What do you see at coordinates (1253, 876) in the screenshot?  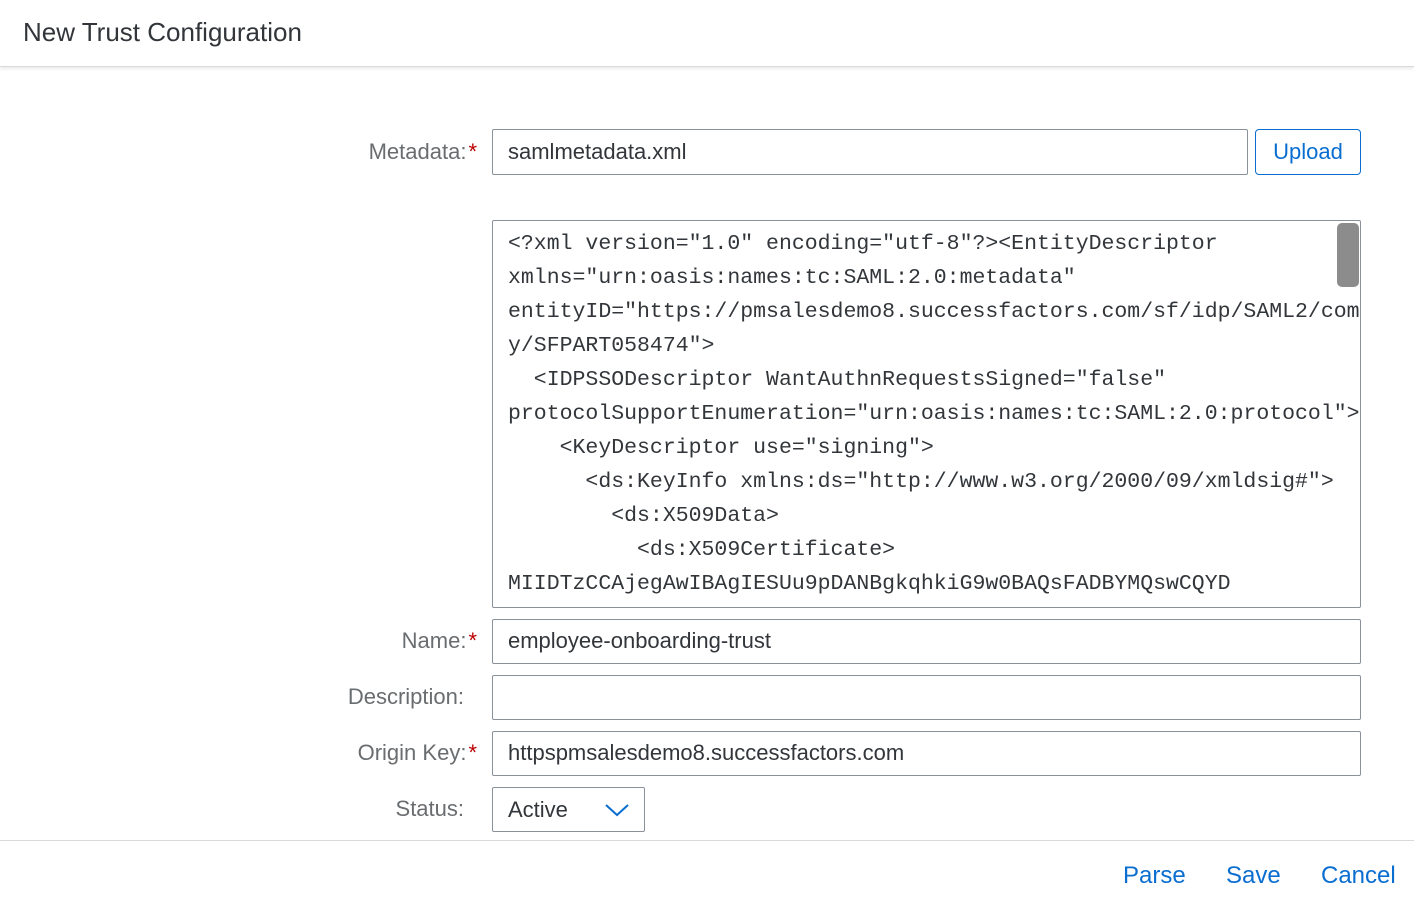 I see `save-button: Save` at bounding box center [1253, 876].